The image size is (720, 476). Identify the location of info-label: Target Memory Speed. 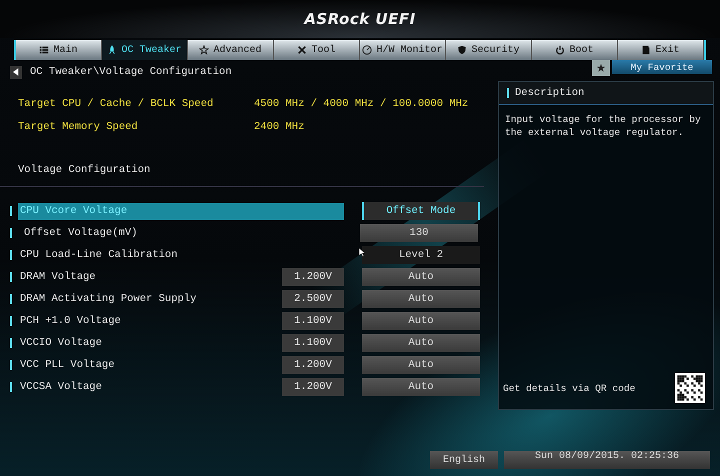
(78, 126).